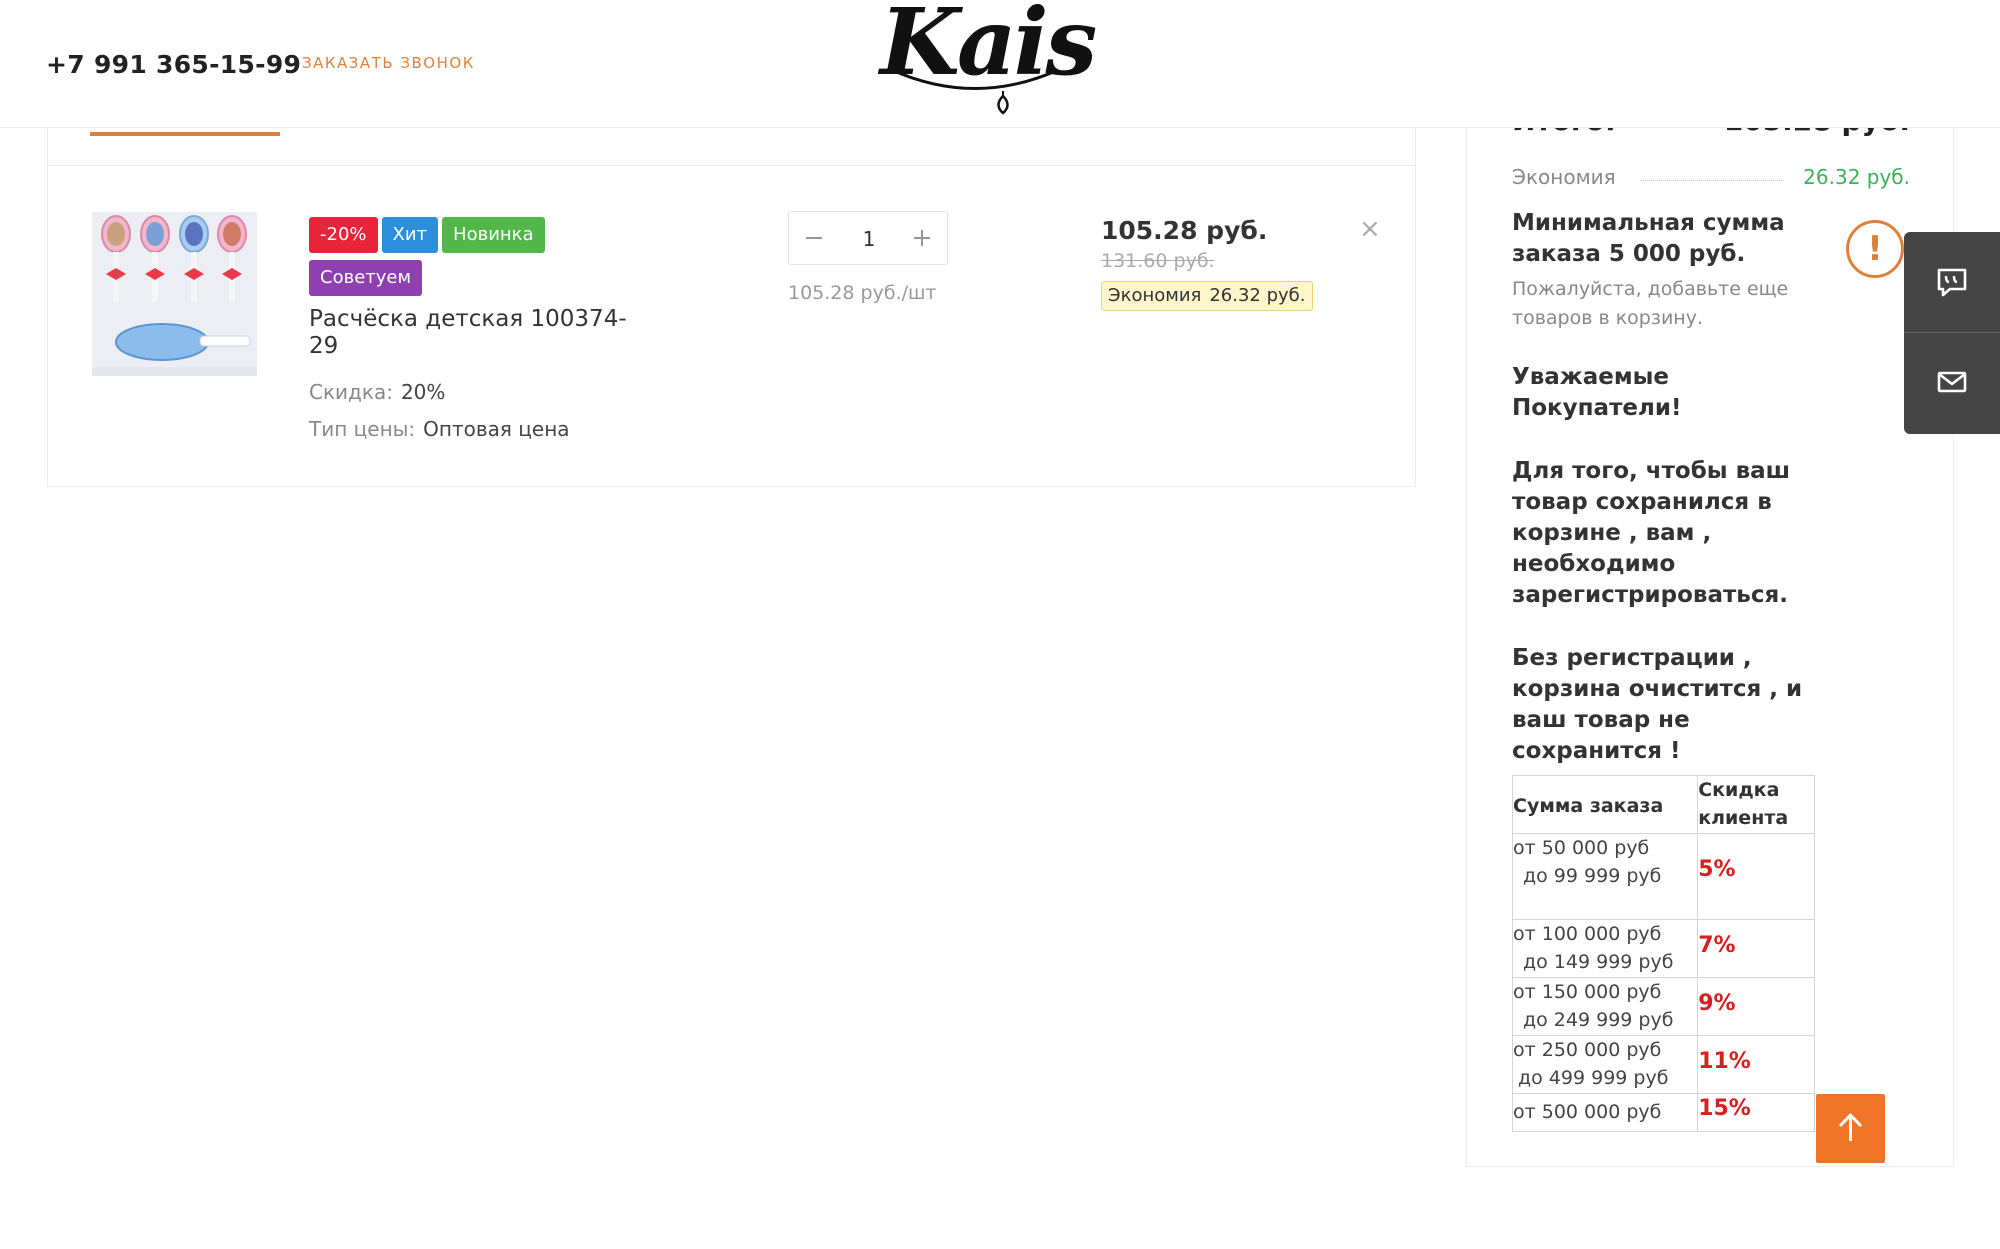  Describe the element at coordinates (1587, 1112) in the screenshot. I see `range-from: от 500 000 руб` at that location.